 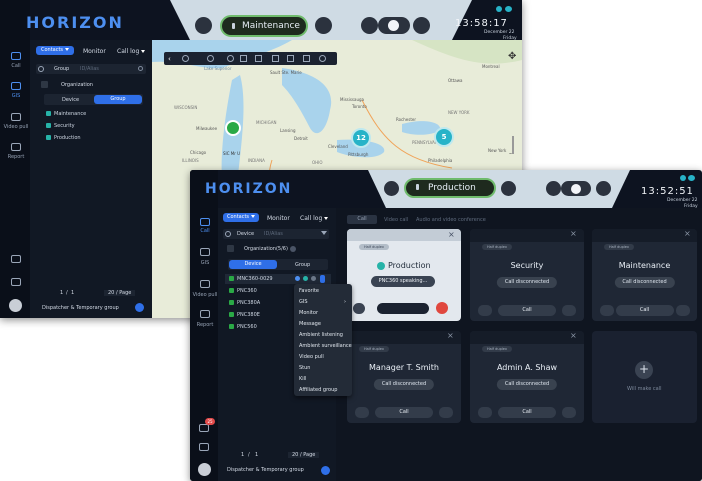 What do you see at coordinates (325, 346) in the screenshot?
I see `menu-item-ambient-surveillance: Ambient surveillance` at bounding box center [325, 346].